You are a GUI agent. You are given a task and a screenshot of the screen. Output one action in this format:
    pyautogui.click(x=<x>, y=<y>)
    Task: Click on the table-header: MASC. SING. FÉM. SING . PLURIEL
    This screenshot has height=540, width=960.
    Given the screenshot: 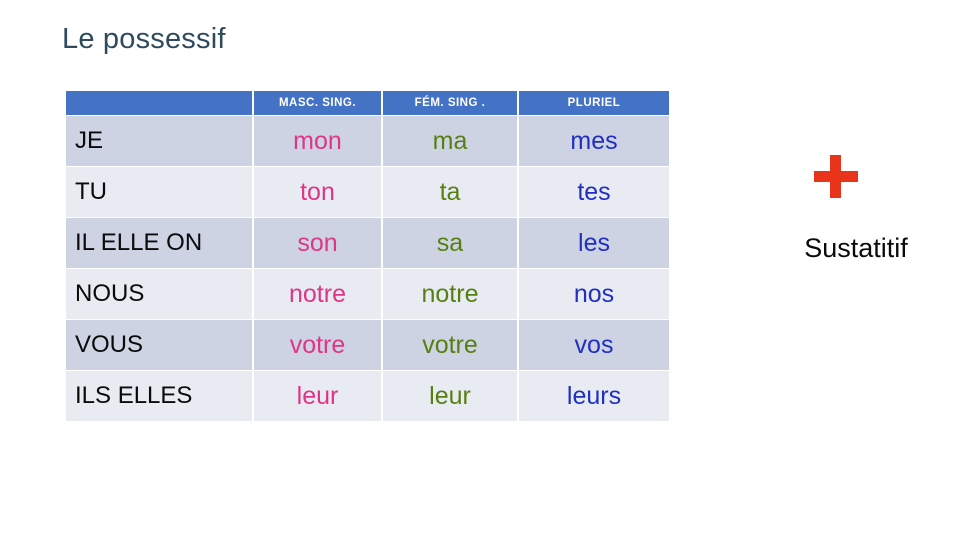 What is the action you would take?
    pyautogui.click(x=367, y=103)
    